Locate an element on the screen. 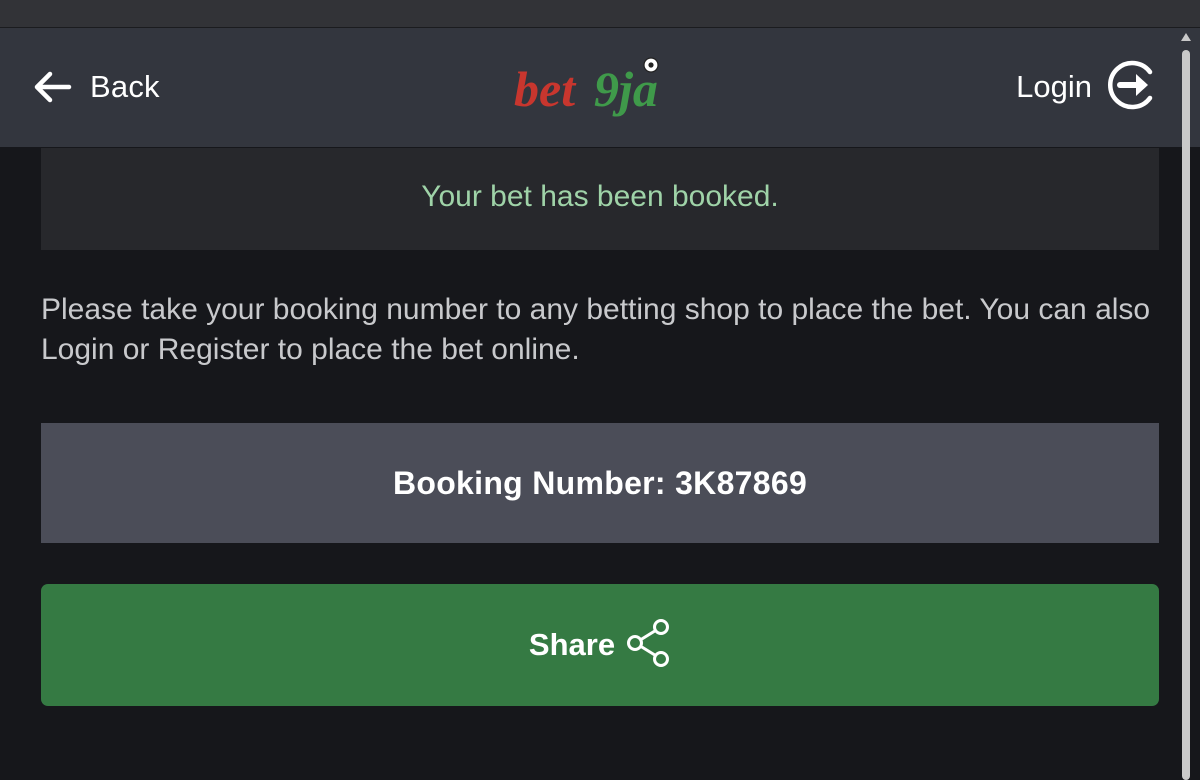 The image size is (1200, 780). share-button: Share is located at coordinates (600, 645).